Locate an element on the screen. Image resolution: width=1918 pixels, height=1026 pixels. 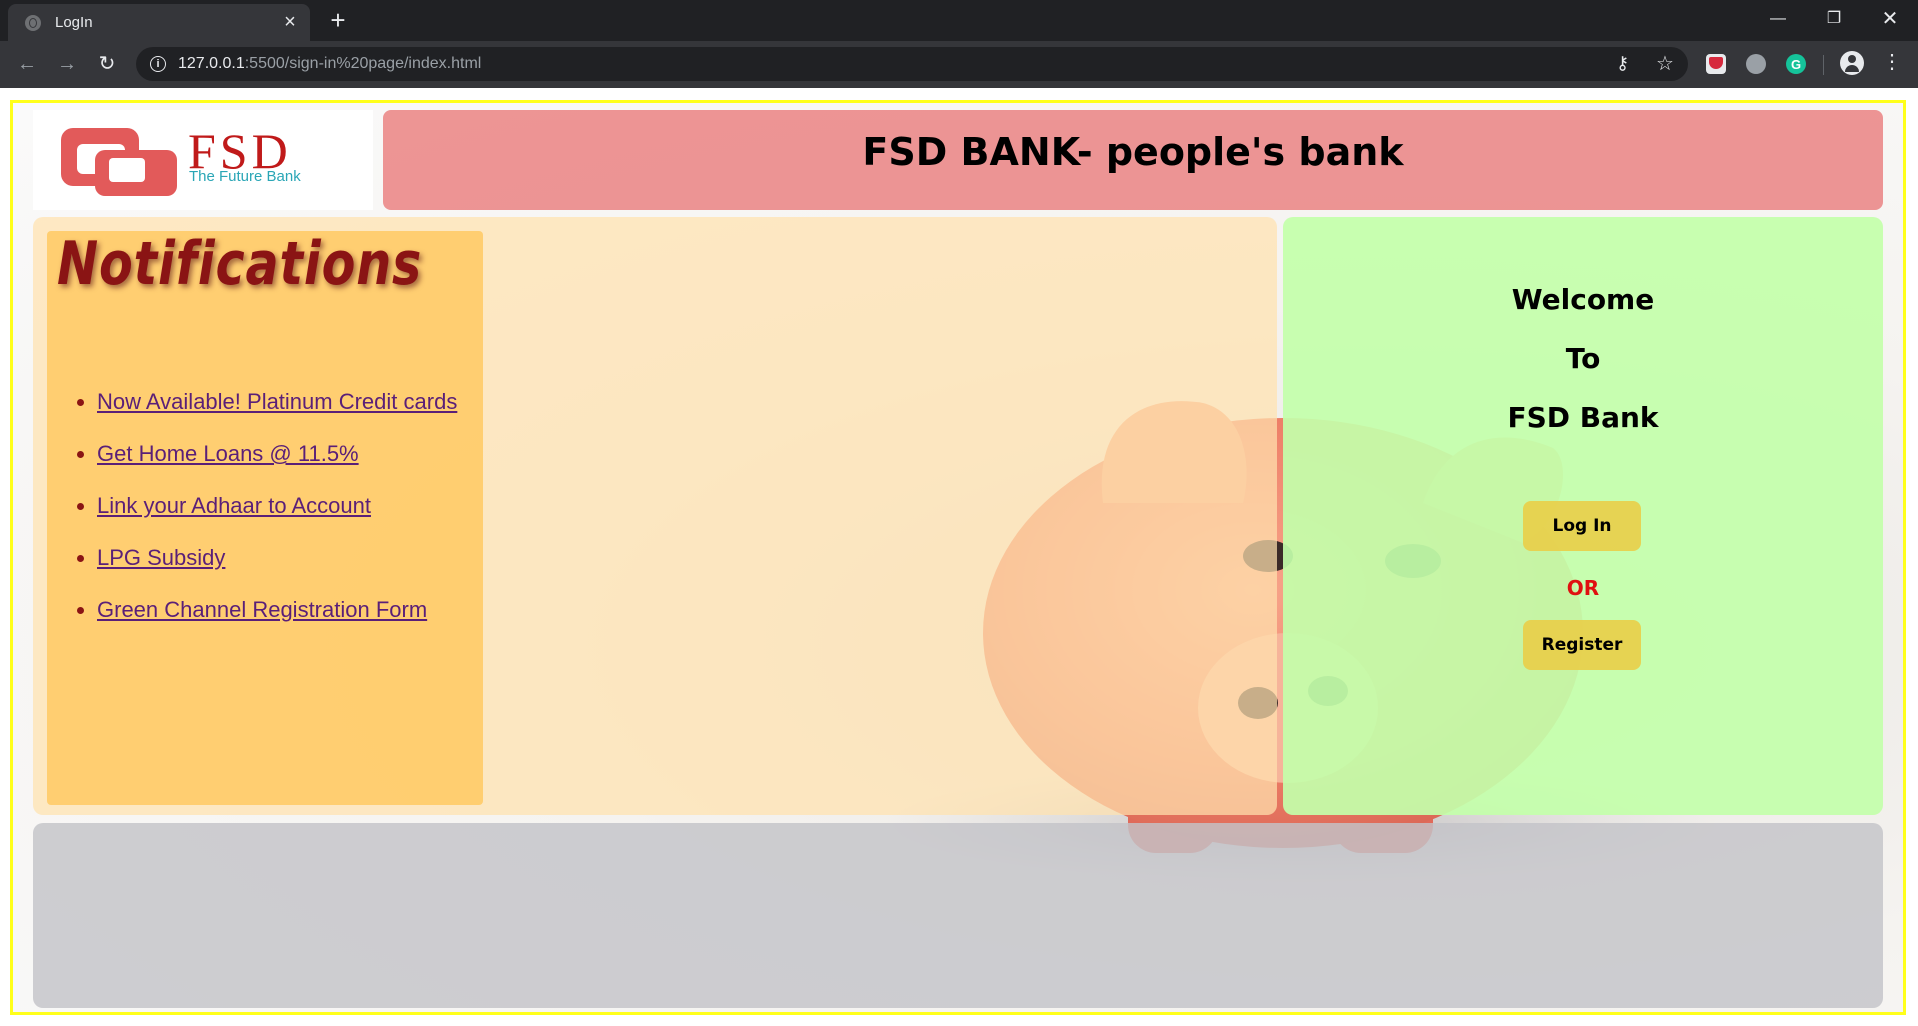
header-banner: FSD BANK- people's bank is located at coordinates (1133, 160).